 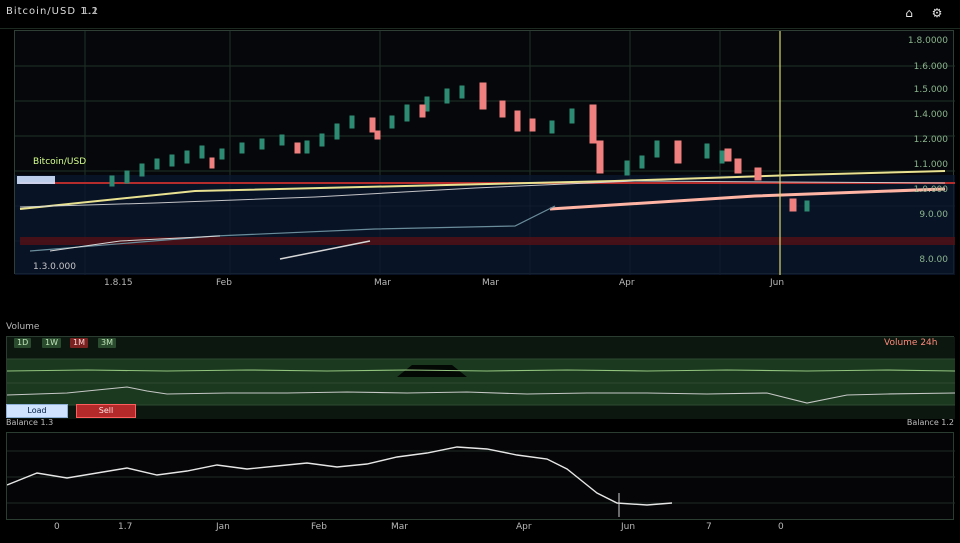 I want to click on load-button: Load, so click(x=37, y=411).